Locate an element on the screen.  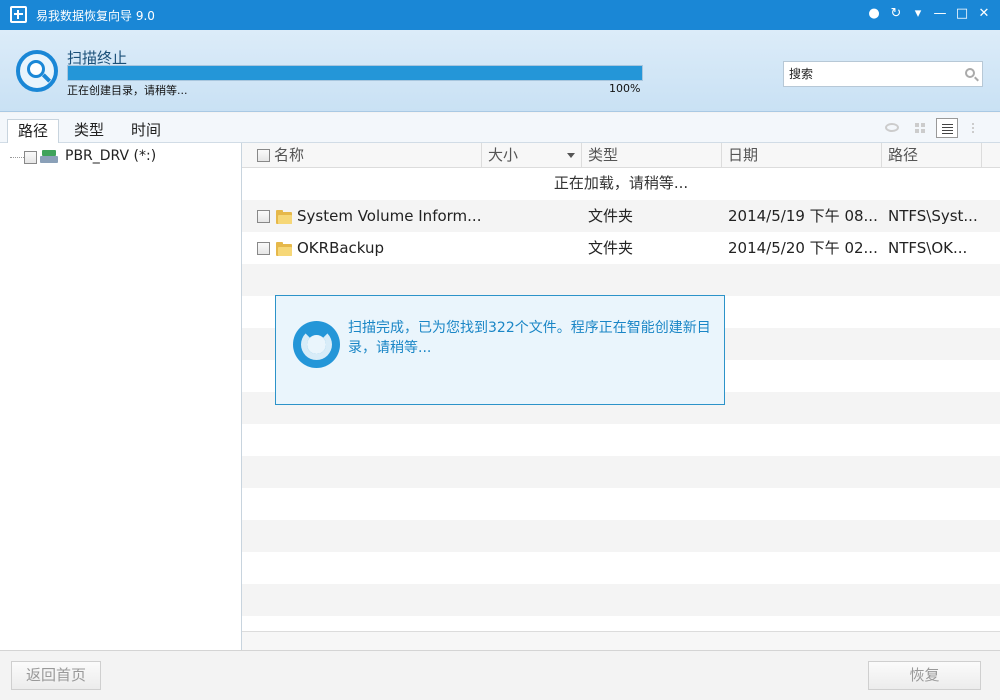
row-name: OKRBackup is located at coordinates (341, 248).